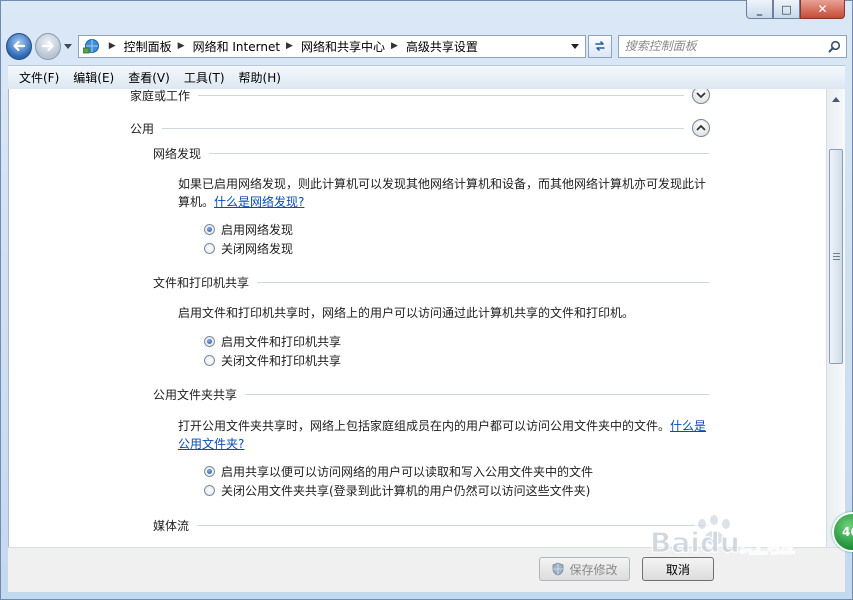  Describe the element at coordinates (426, 569) in the screenshot. I see `footer-bar: 保存修改 取消` at that location.